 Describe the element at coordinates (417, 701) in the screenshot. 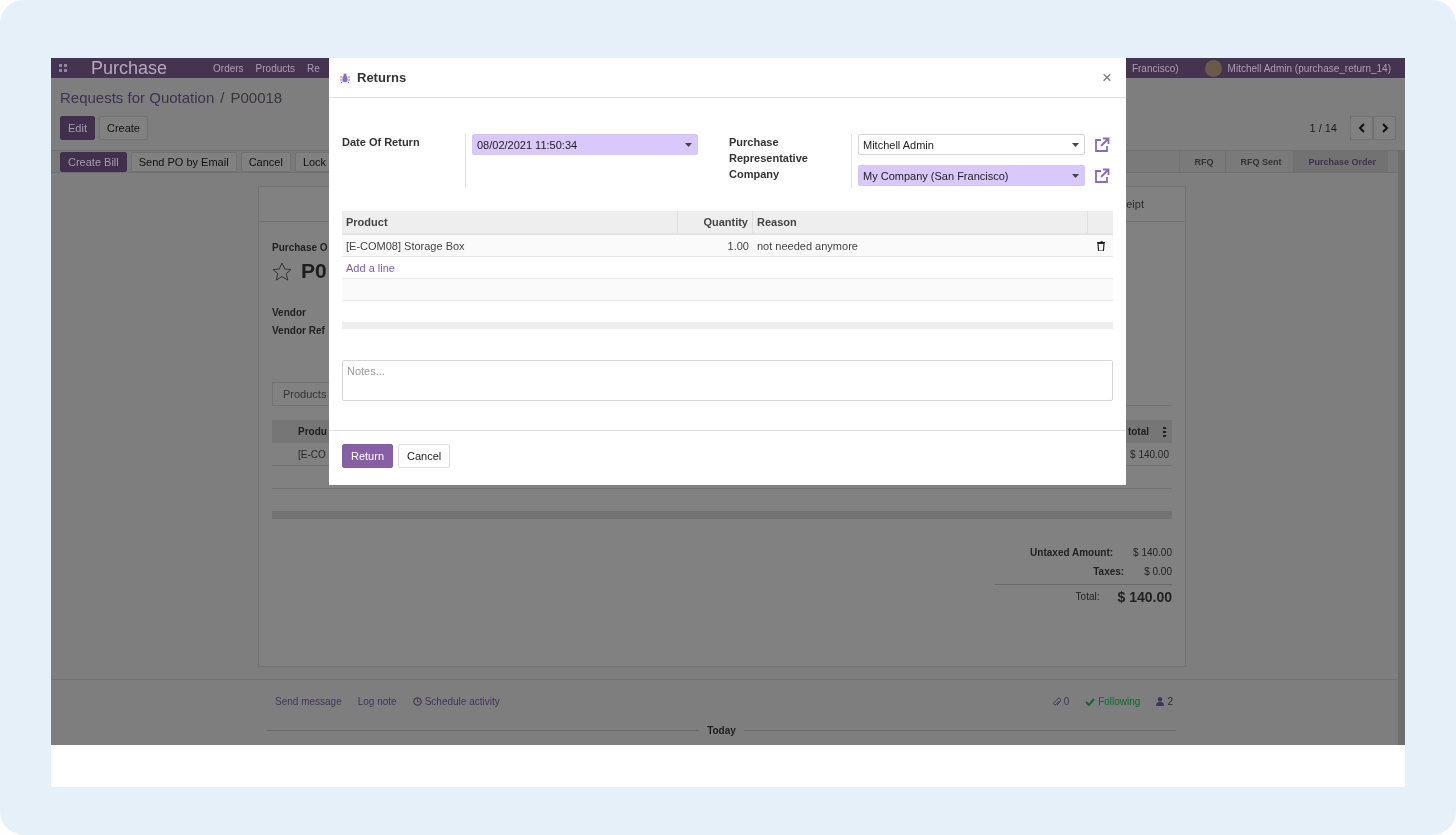

I see `clock-icon` at that location.